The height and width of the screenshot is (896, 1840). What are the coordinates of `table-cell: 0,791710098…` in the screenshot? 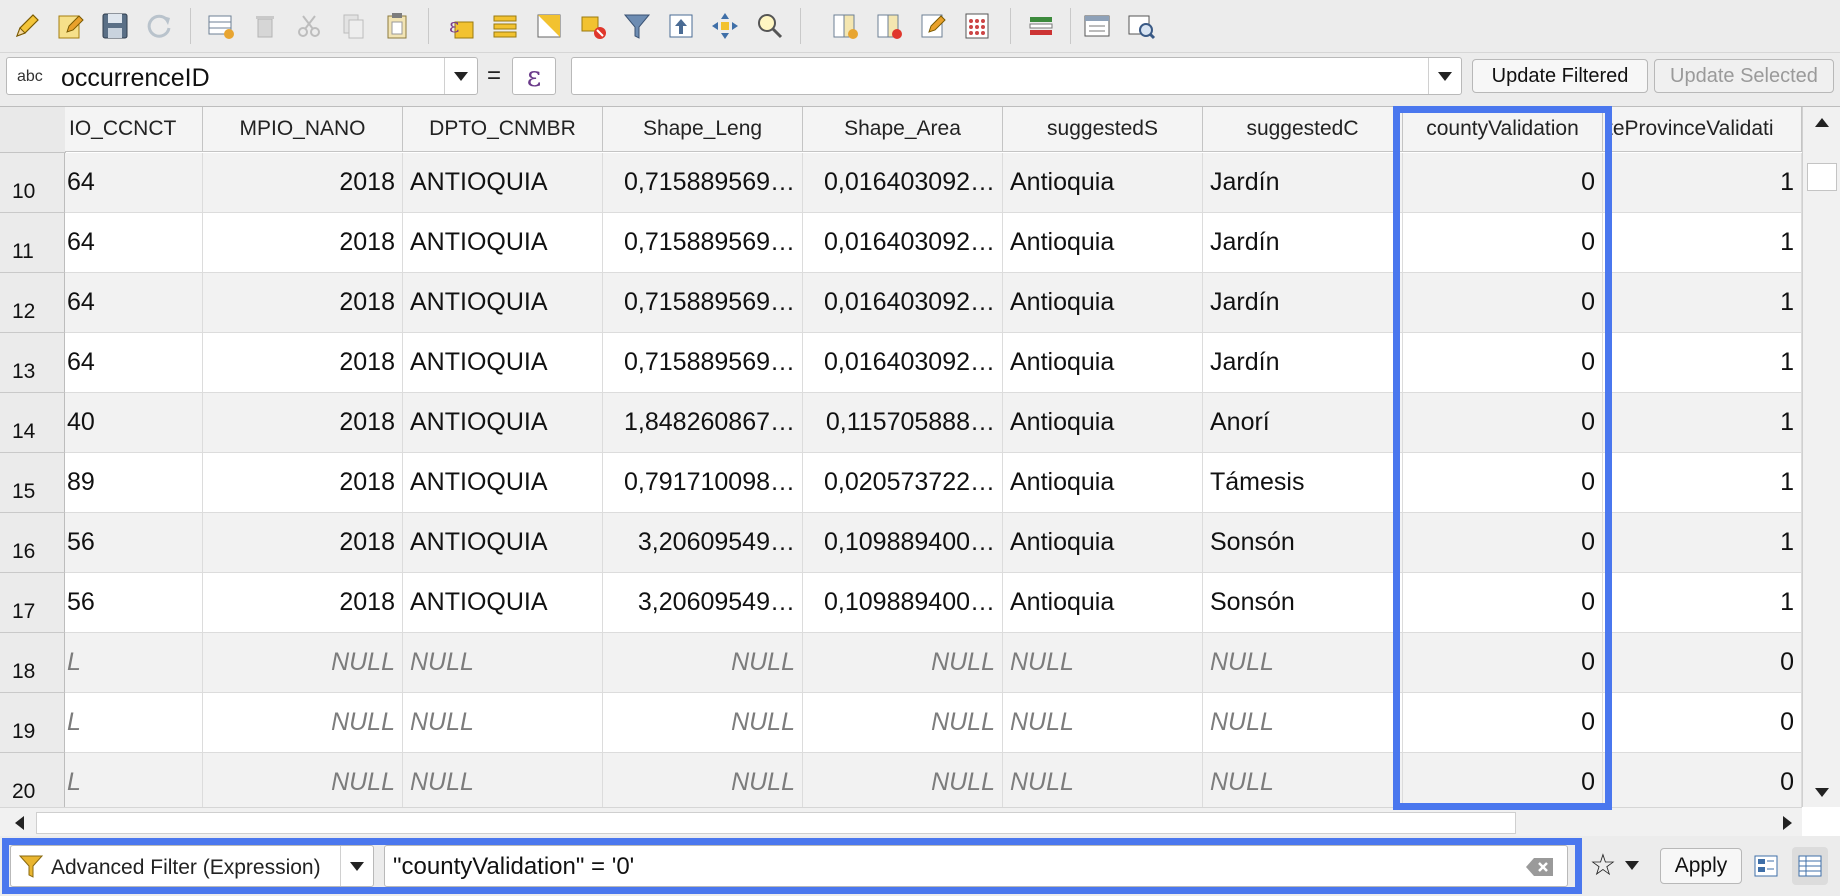 It's located at (703, 483).